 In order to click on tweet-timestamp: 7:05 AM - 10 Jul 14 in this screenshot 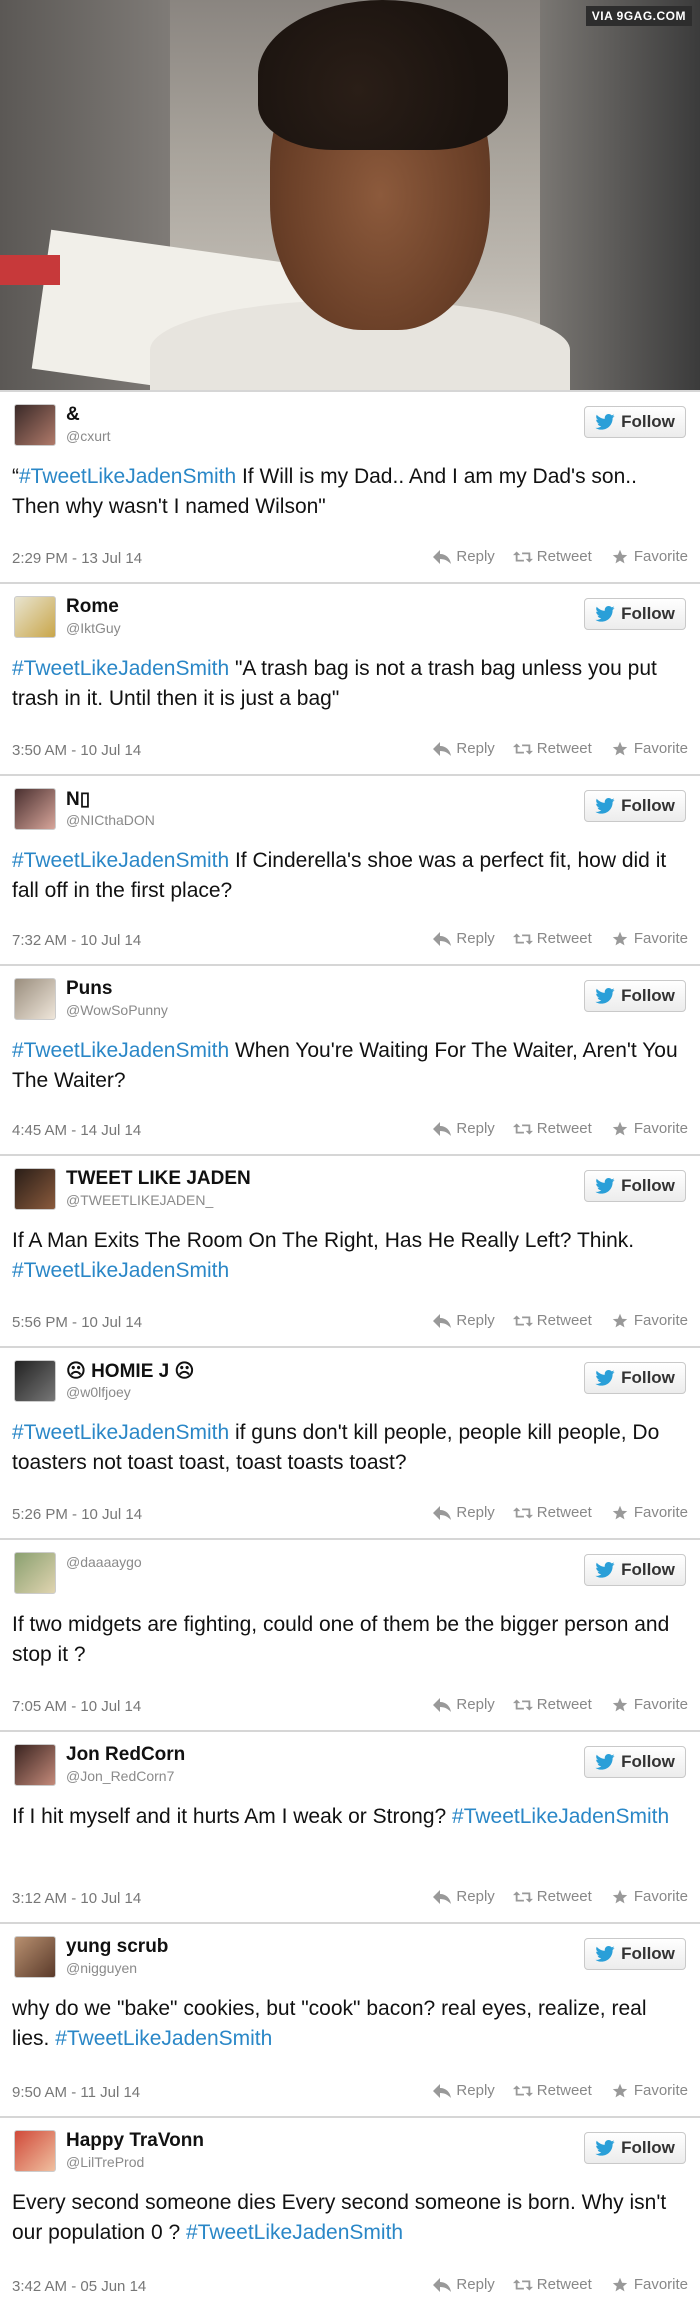, I will do `click(76, 1706)`.